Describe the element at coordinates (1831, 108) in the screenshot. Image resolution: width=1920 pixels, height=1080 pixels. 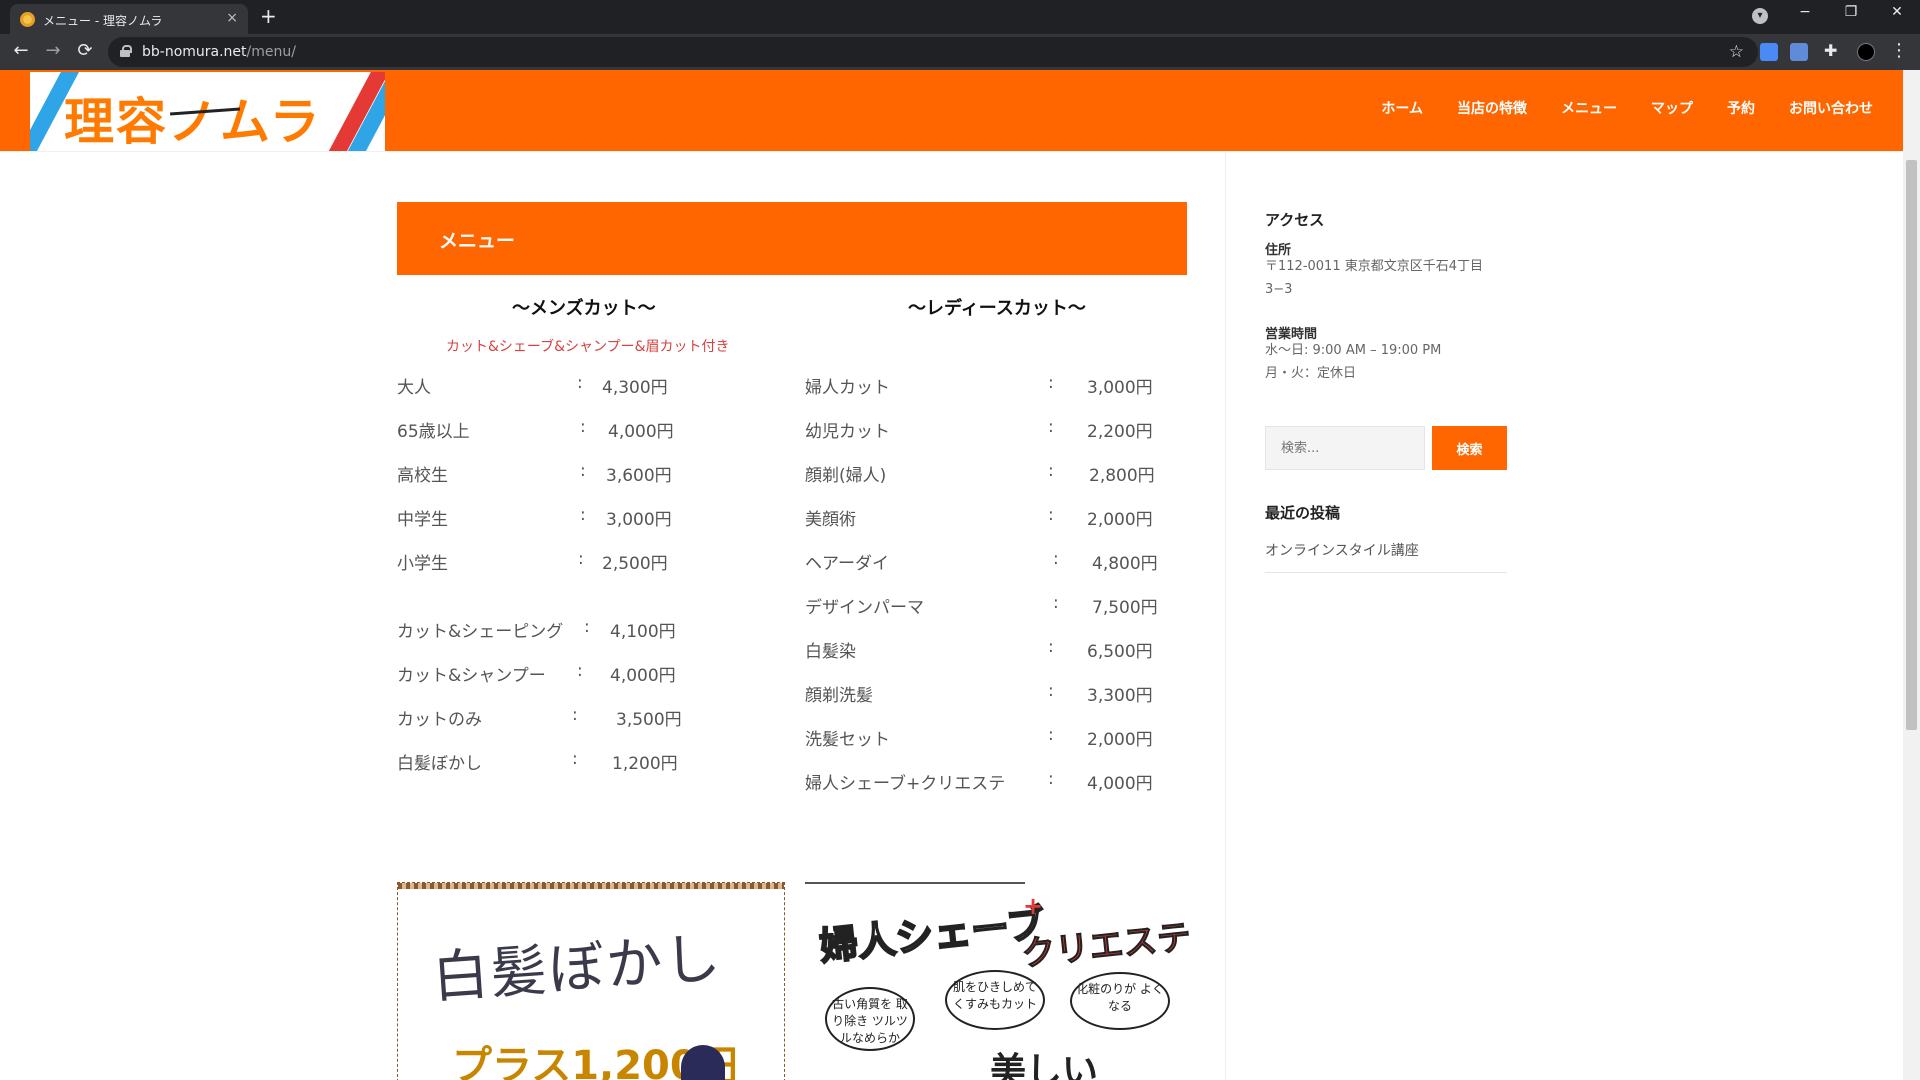
I see `nav-contact: お問い合わせ` at that location.